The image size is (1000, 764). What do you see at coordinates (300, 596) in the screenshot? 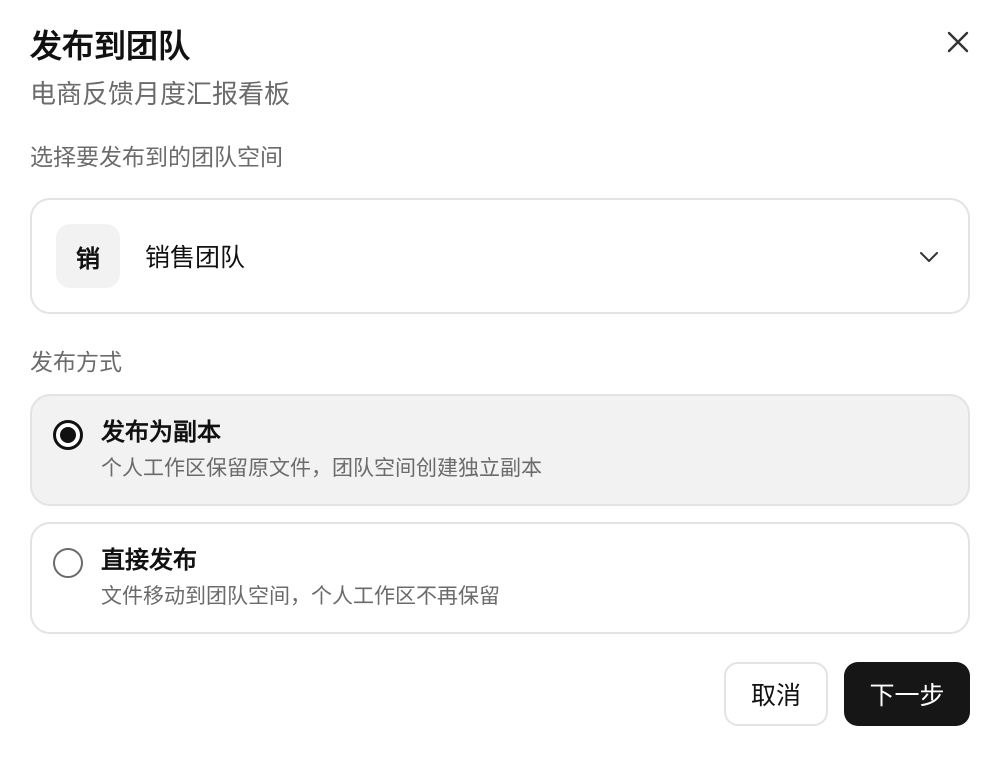
I see `option-description: 文件移动到团队空间，个人工作区不再保留` at bounding box center [300, 596].